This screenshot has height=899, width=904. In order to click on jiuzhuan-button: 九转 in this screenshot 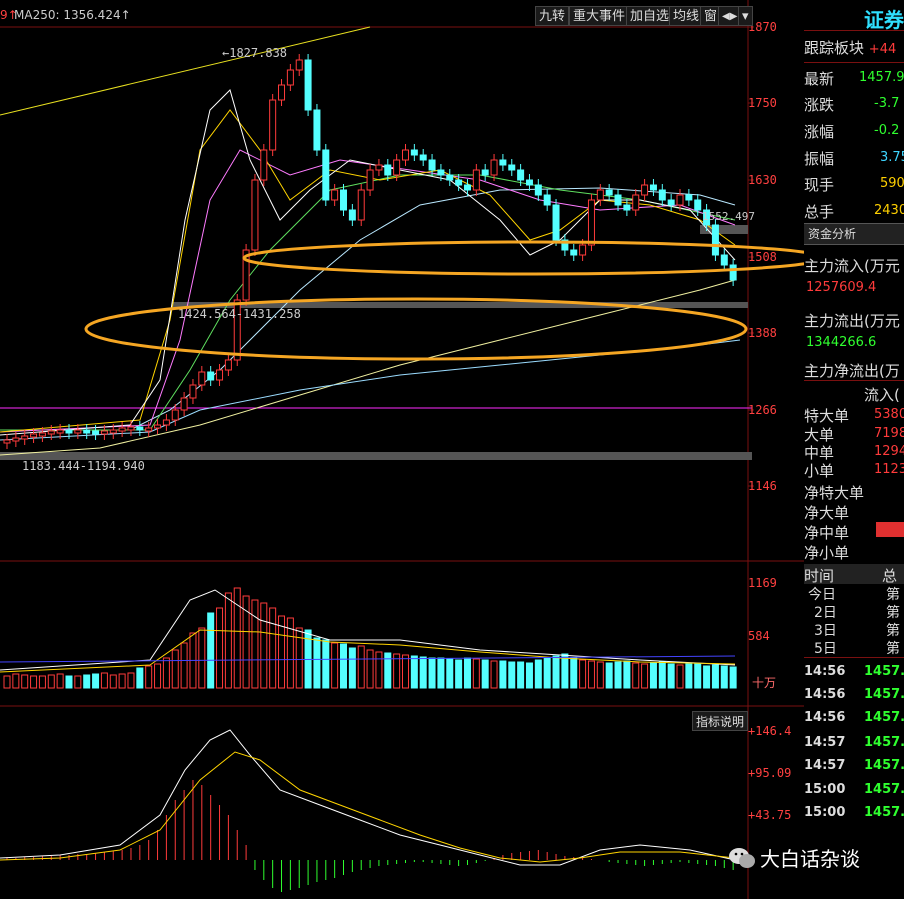, I will do `click(552, 16)`.